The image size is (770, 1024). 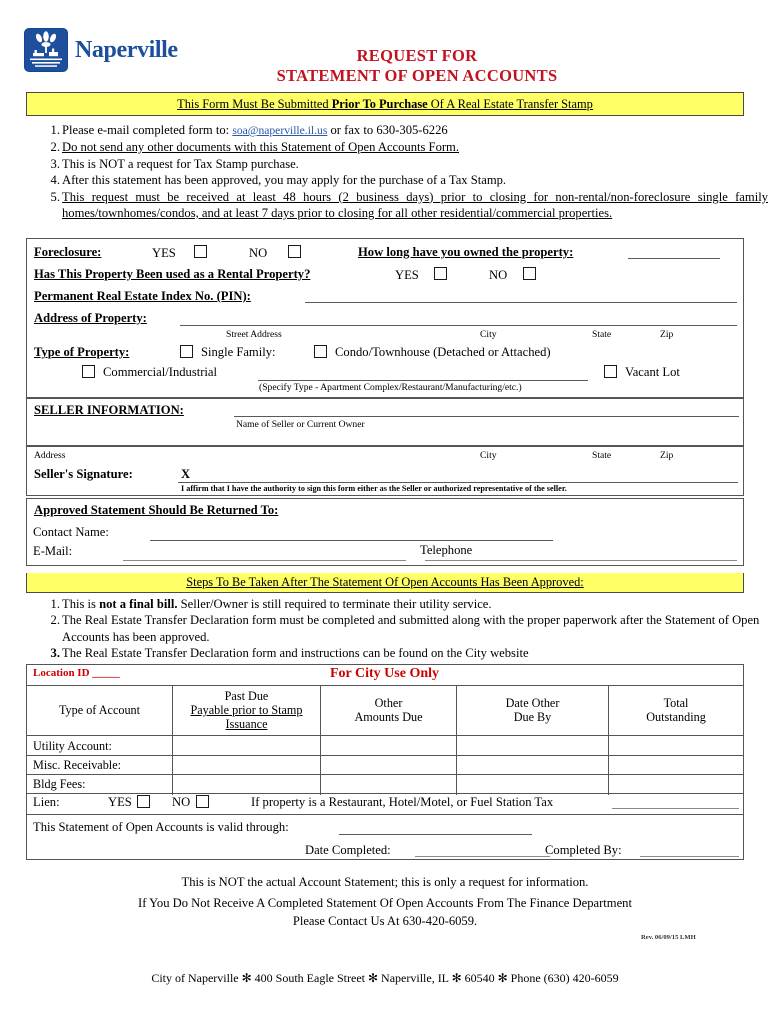 I want to click on foreclosure-no-label: NO, so click(x=258, y=253).